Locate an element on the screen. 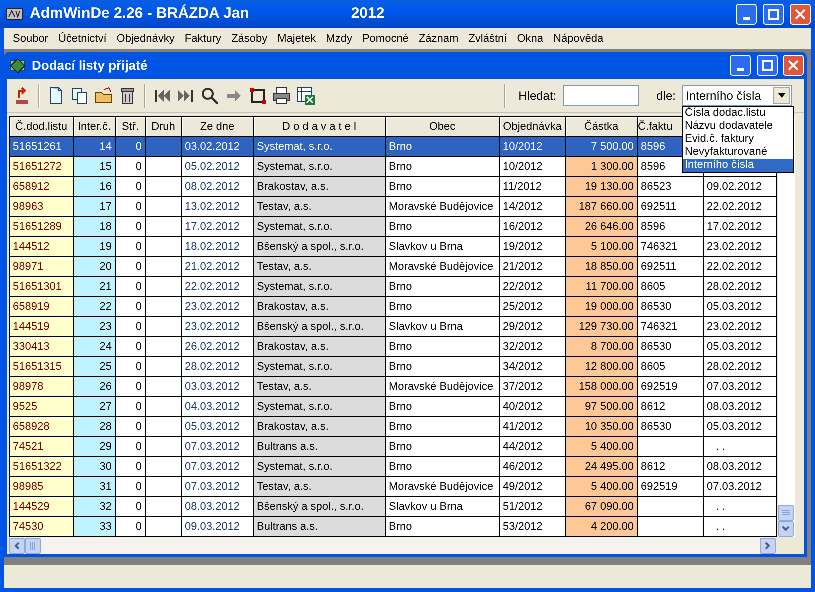 This screenshot has width=815, height=592. menu-item: Mzdy is located at coordinates (339, 39).